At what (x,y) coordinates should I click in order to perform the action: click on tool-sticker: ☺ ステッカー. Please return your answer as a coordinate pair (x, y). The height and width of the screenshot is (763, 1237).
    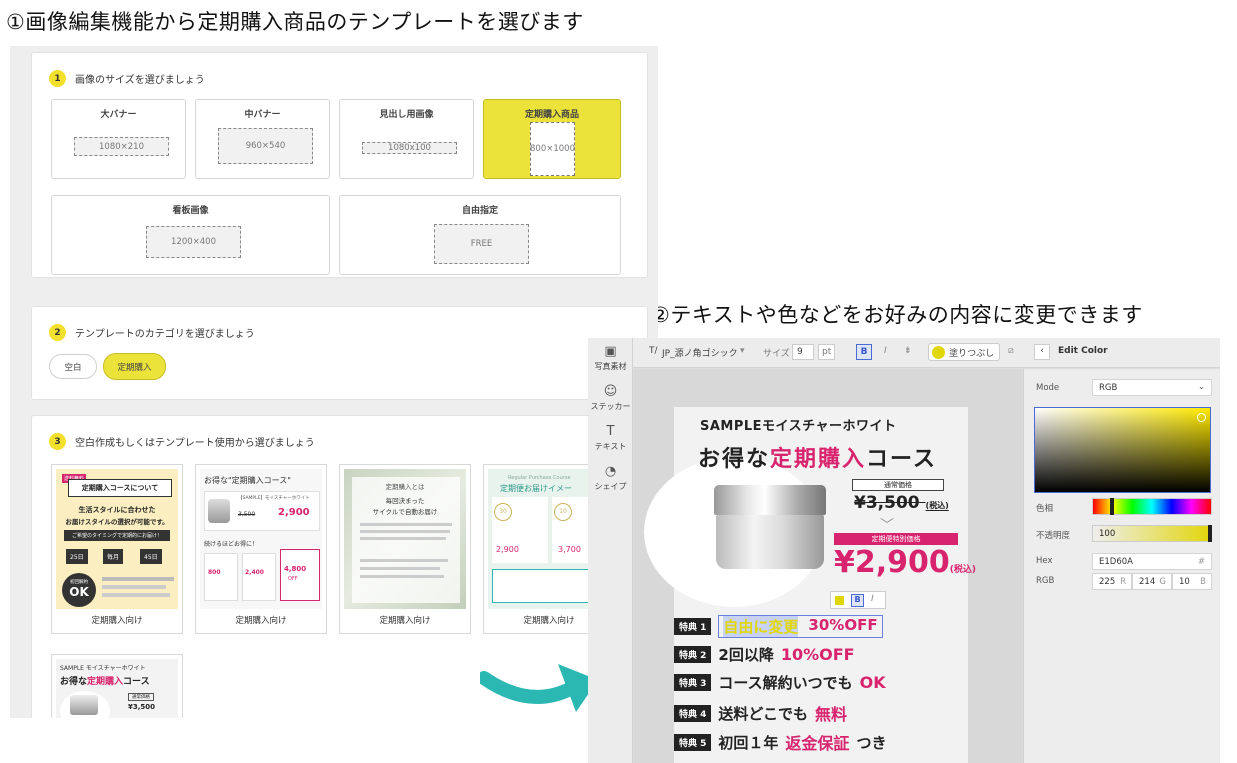
    Looking at the image, I should click on (610, 398).